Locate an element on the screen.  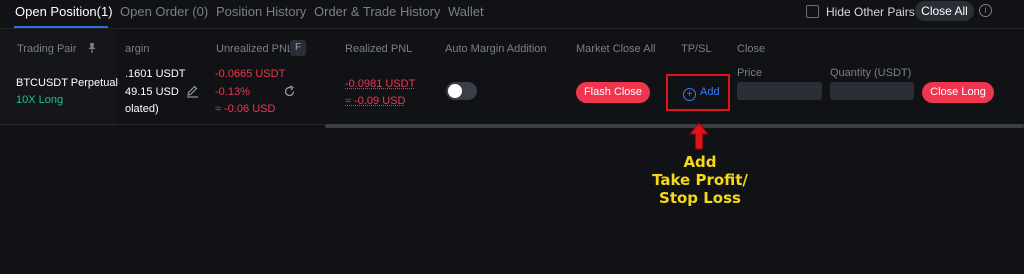
realized-pnl-usd: ≈ -0.09 USD is located at coordinates (375, 101).